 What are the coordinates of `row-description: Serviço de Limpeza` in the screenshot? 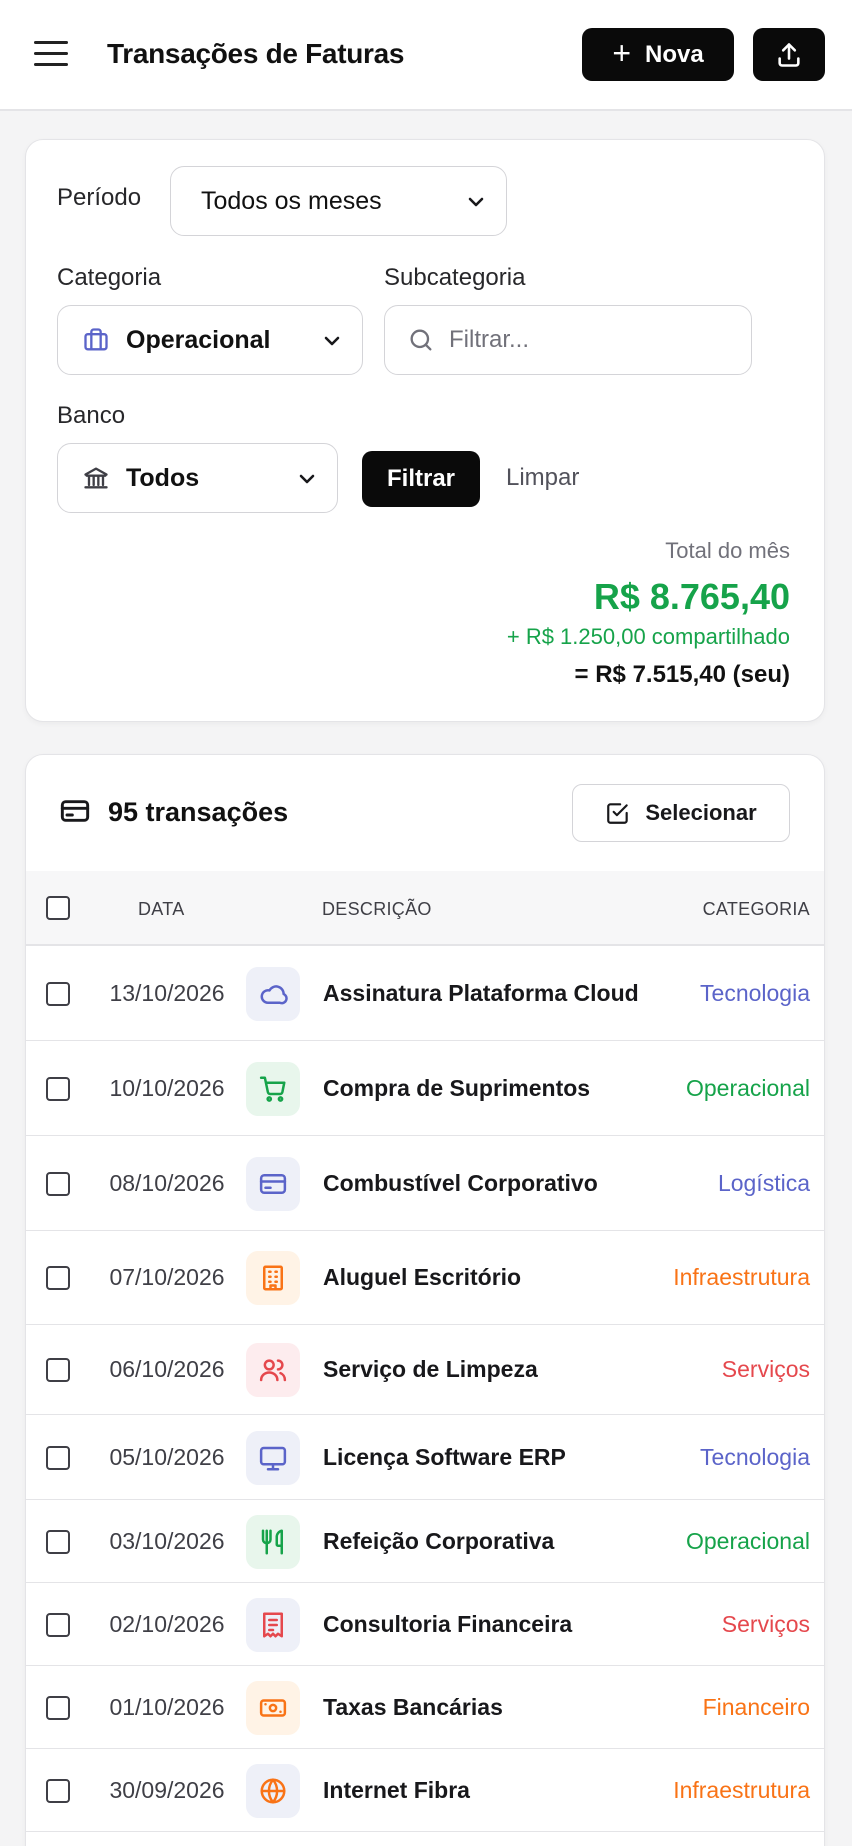 It's located at (430, 1369).